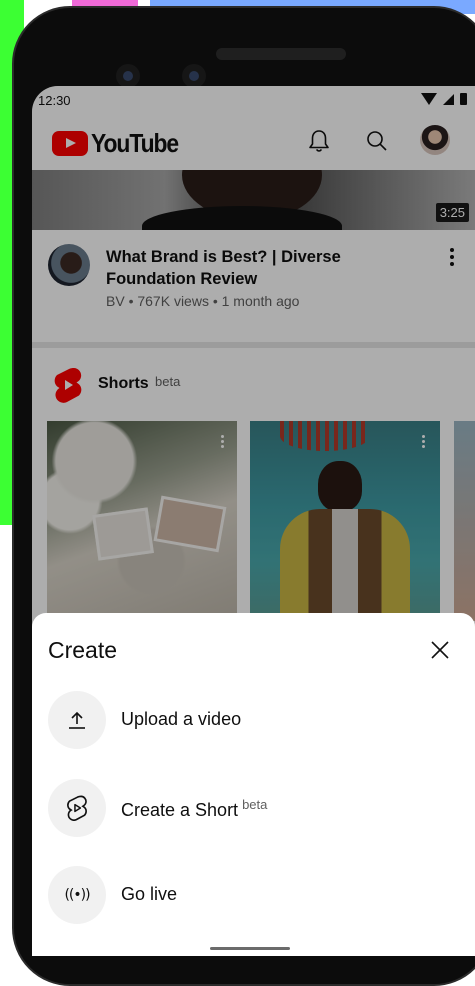 This screenshot has width=475, height=986. Describe the element at coordinates (255, 804) in the screenshot. I see `create-short-beta-badge: beta` at that location.